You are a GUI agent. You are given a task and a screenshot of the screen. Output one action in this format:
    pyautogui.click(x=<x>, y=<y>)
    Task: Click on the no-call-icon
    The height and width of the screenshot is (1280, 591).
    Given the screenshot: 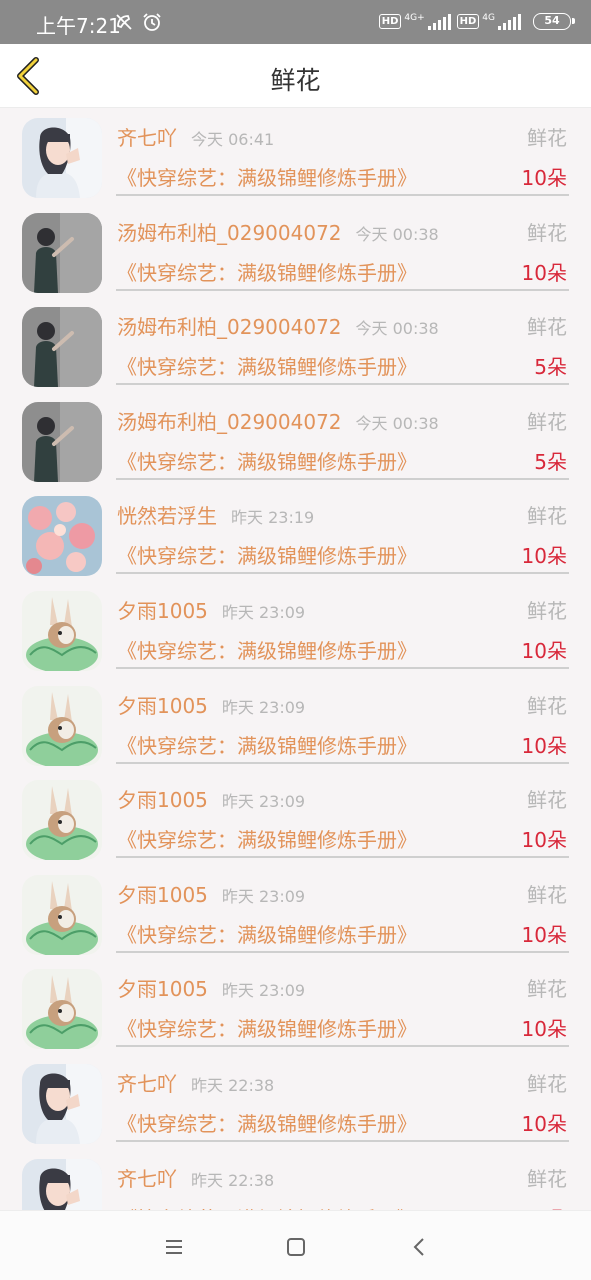 What is the action you would take?
    pyautogui.click(x=124, y=24)
    